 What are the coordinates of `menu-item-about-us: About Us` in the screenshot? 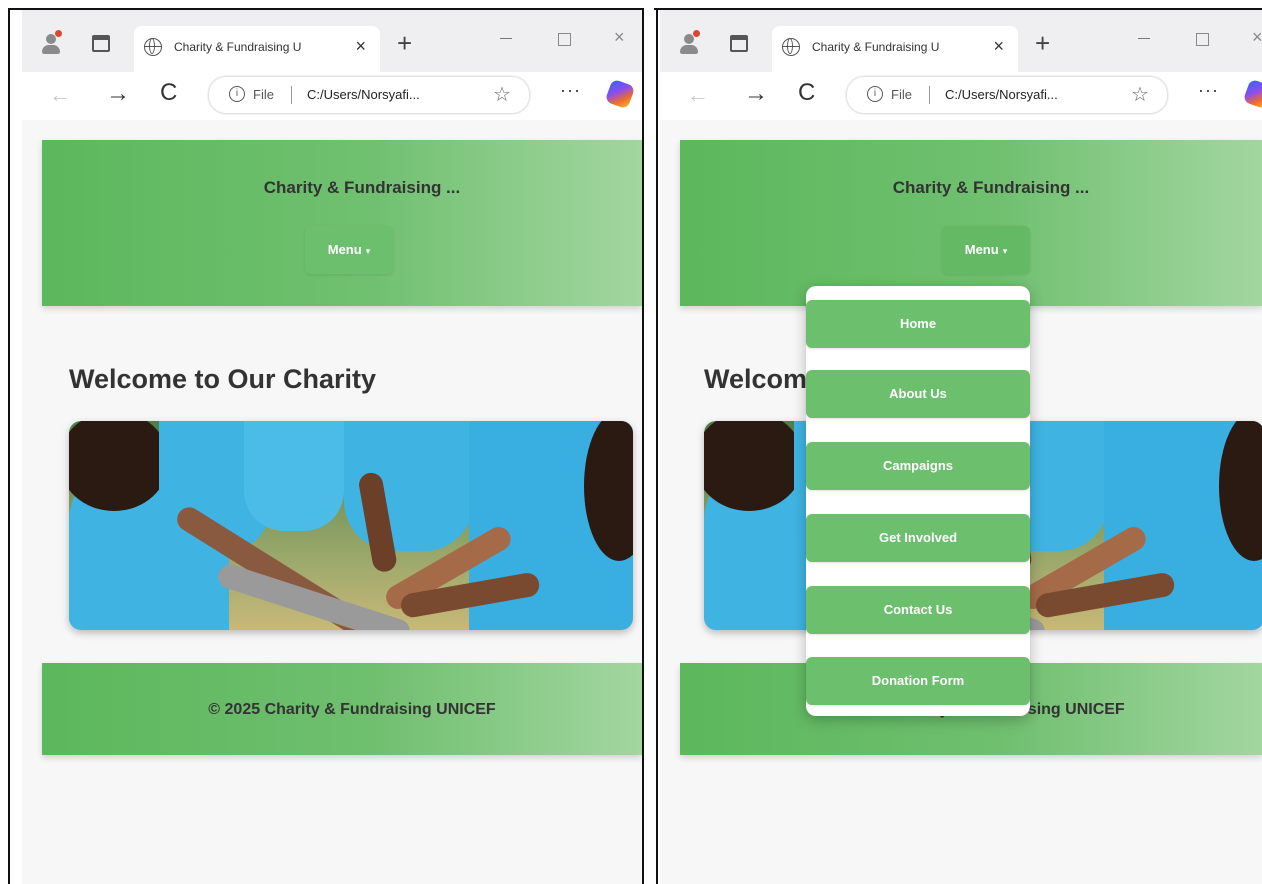 It's located at (918, 394).